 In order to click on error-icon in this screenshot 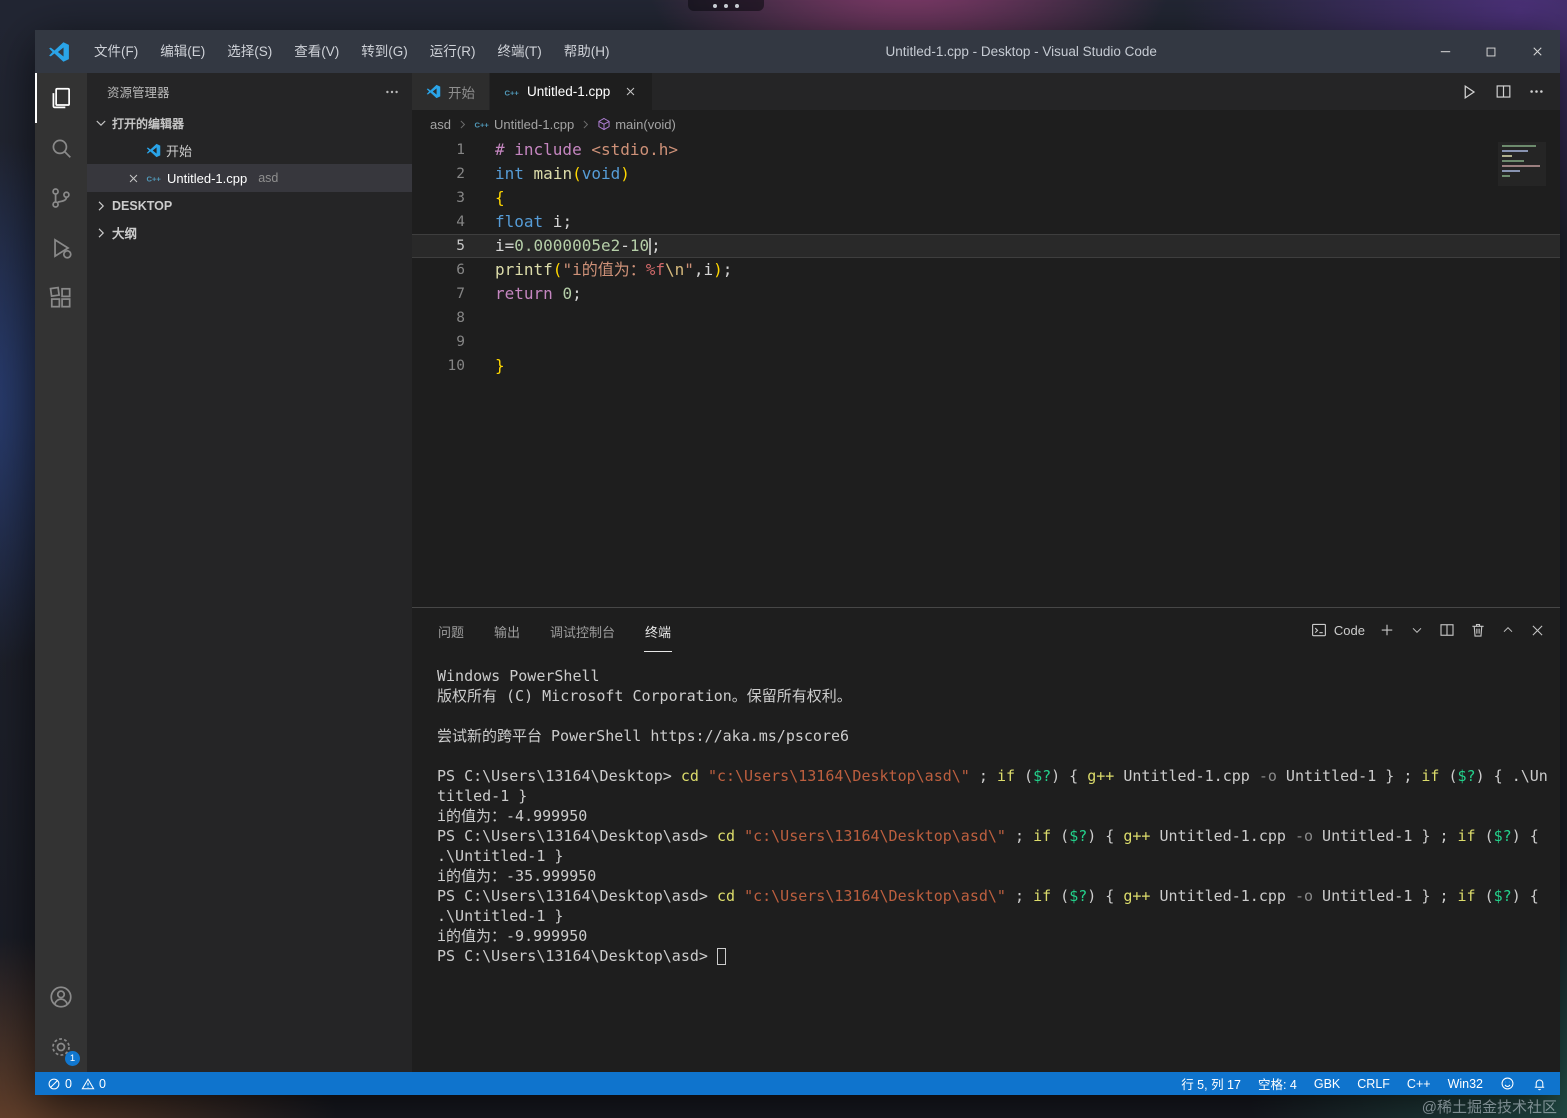, I will do `click(54, 1084)`.